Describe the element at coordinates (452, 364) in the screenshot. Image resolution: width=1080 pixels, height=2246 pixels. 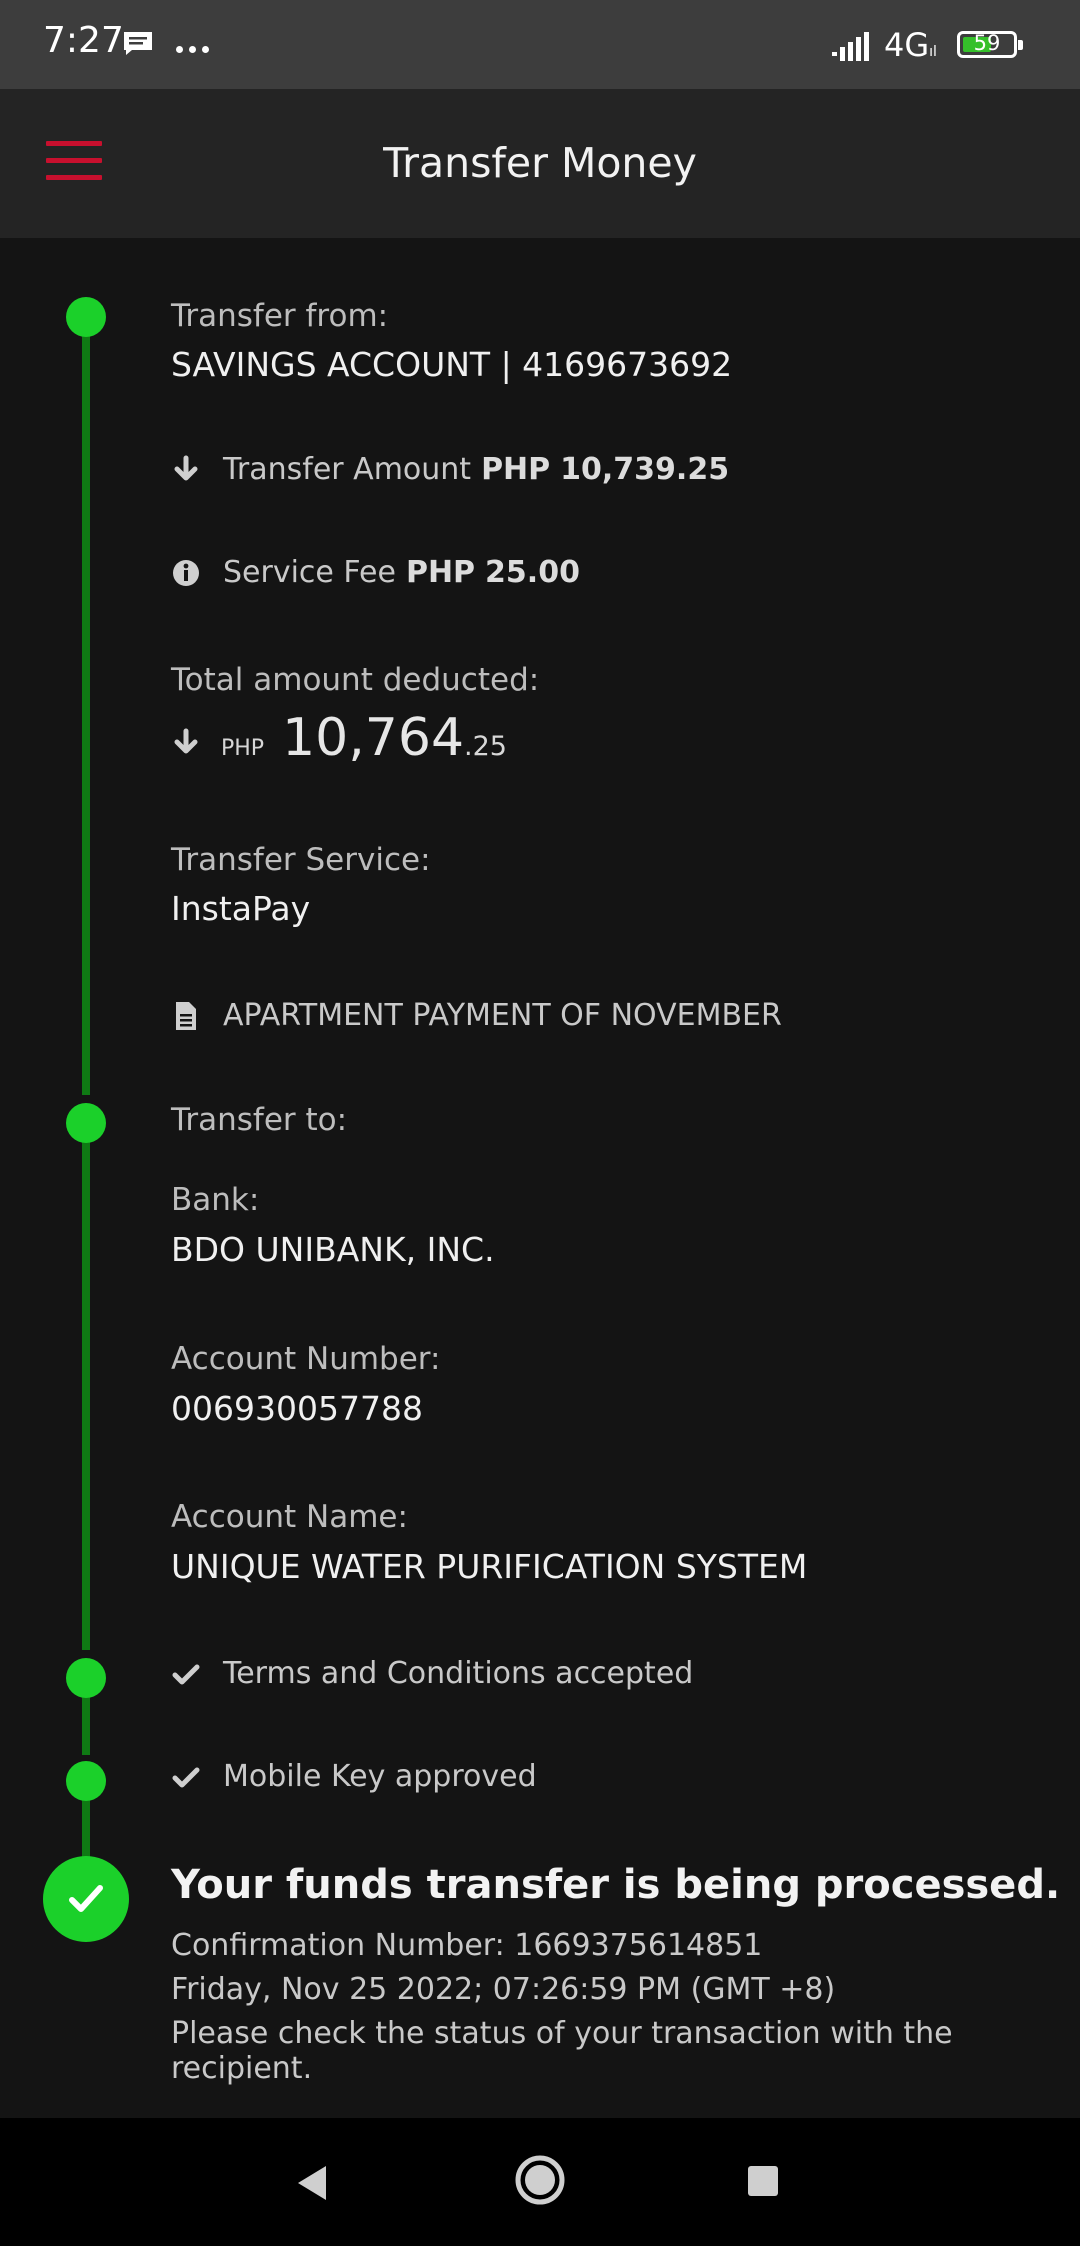
I see `transfer-from-value: SAVINGS ACCOUNT | 4169673692` at that location.